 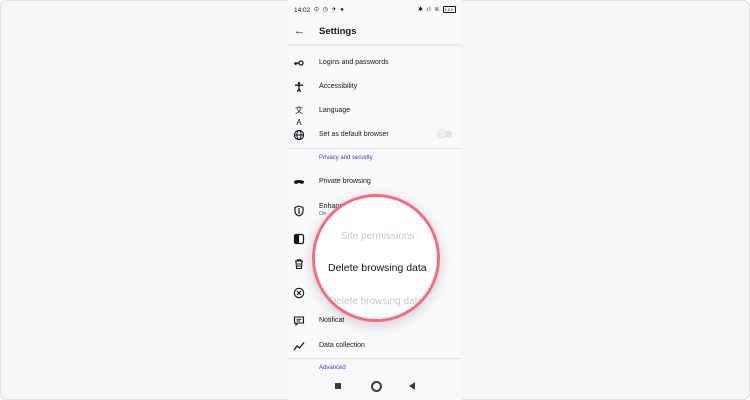 I want to click on section-header-privacy: Privacy and security, so click(x=346, y=158).